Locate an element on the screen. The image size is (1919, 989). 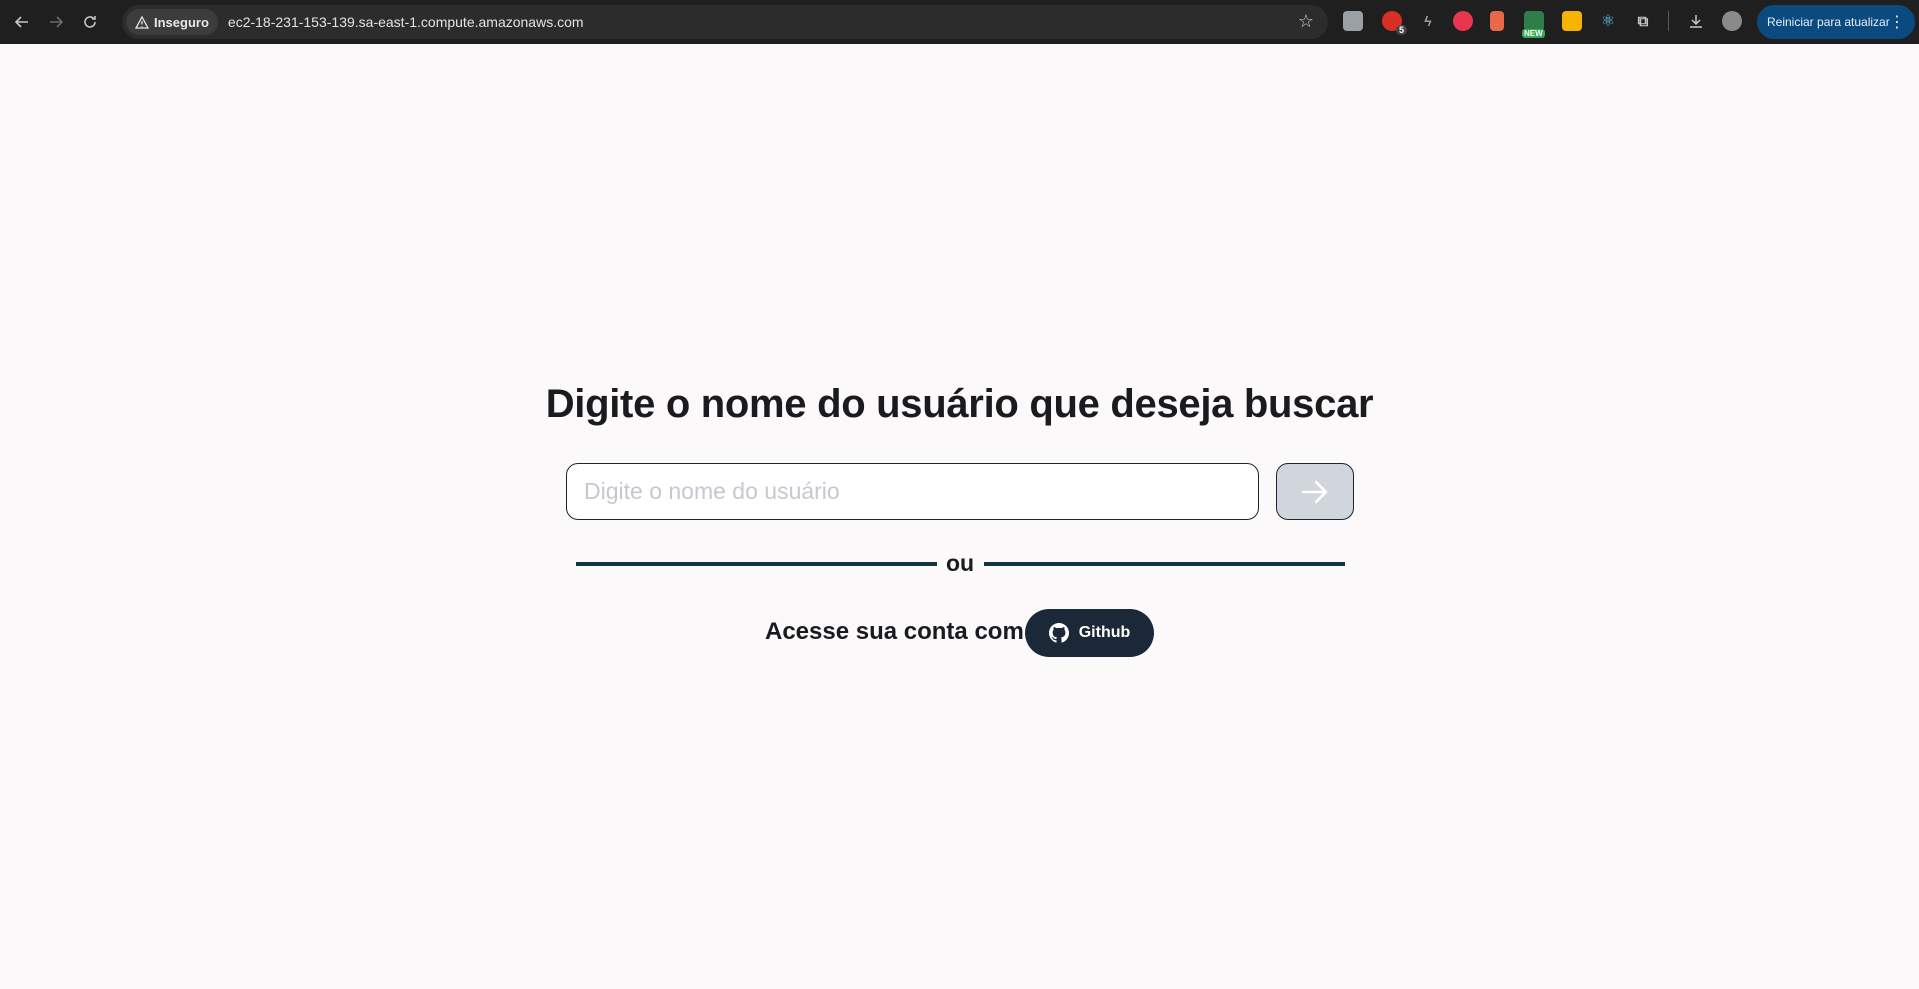
restart-label: Reiniciar para atualizar is located at coordinates (1828, 22).